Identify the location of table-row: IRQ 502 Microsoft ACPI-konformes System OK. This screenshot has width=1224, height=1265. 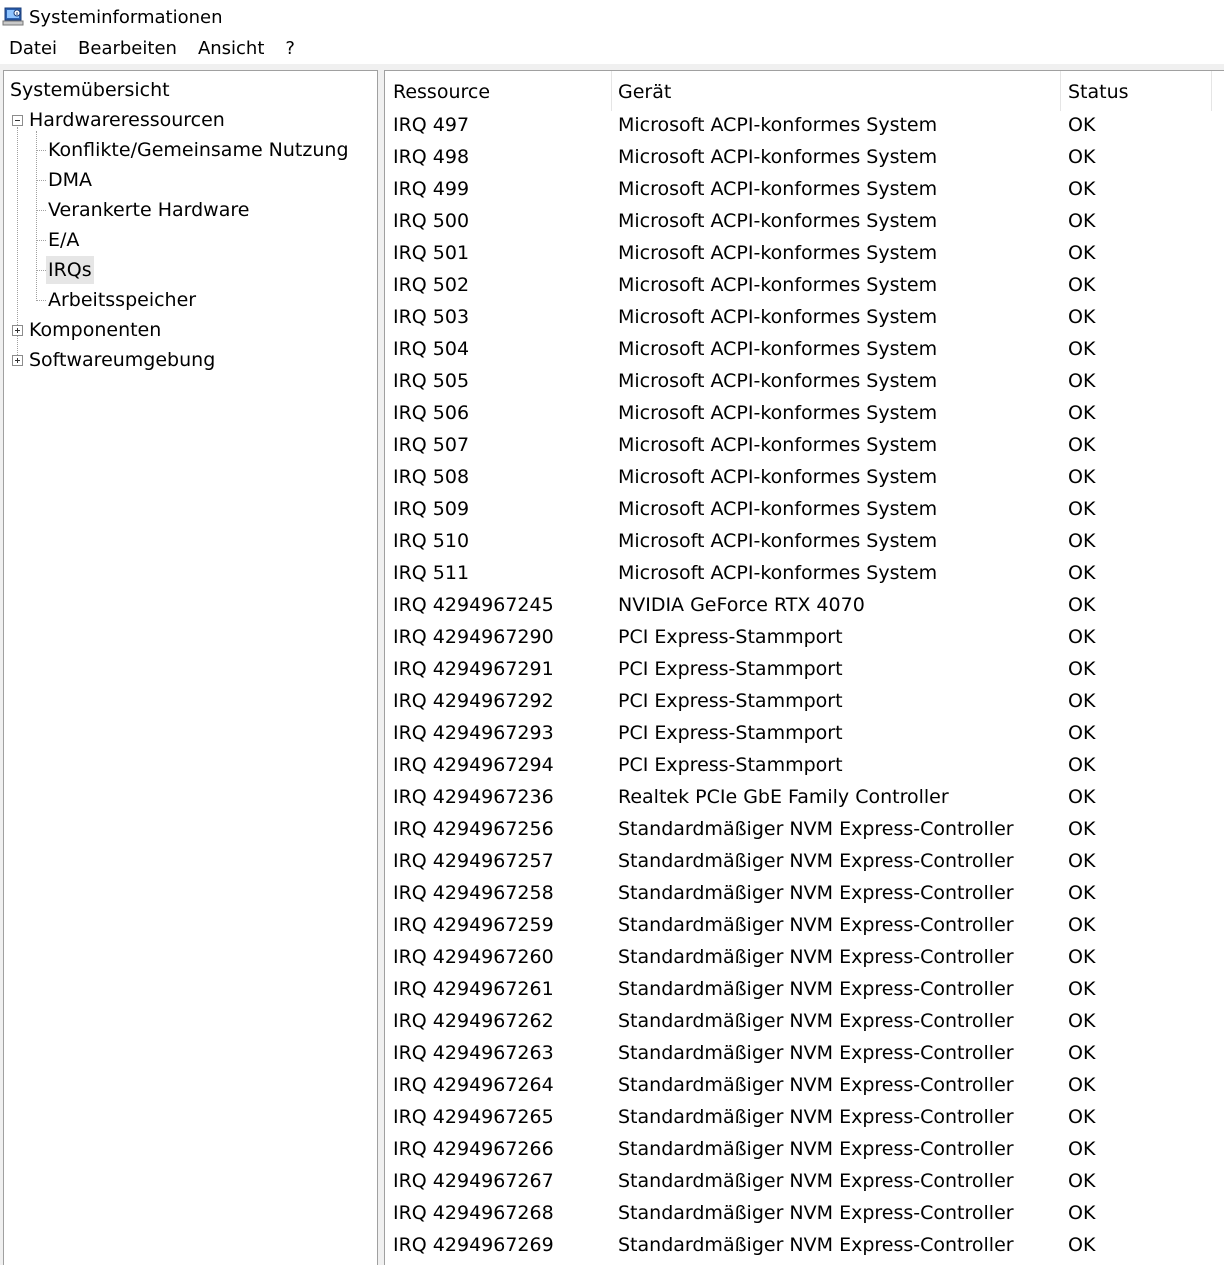
(804, 285).